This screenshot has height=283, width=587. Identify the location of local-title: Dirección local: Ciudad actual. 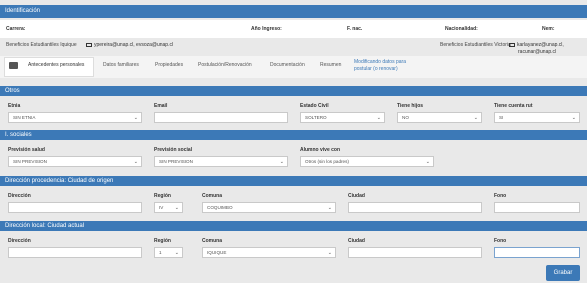
(45, 226).